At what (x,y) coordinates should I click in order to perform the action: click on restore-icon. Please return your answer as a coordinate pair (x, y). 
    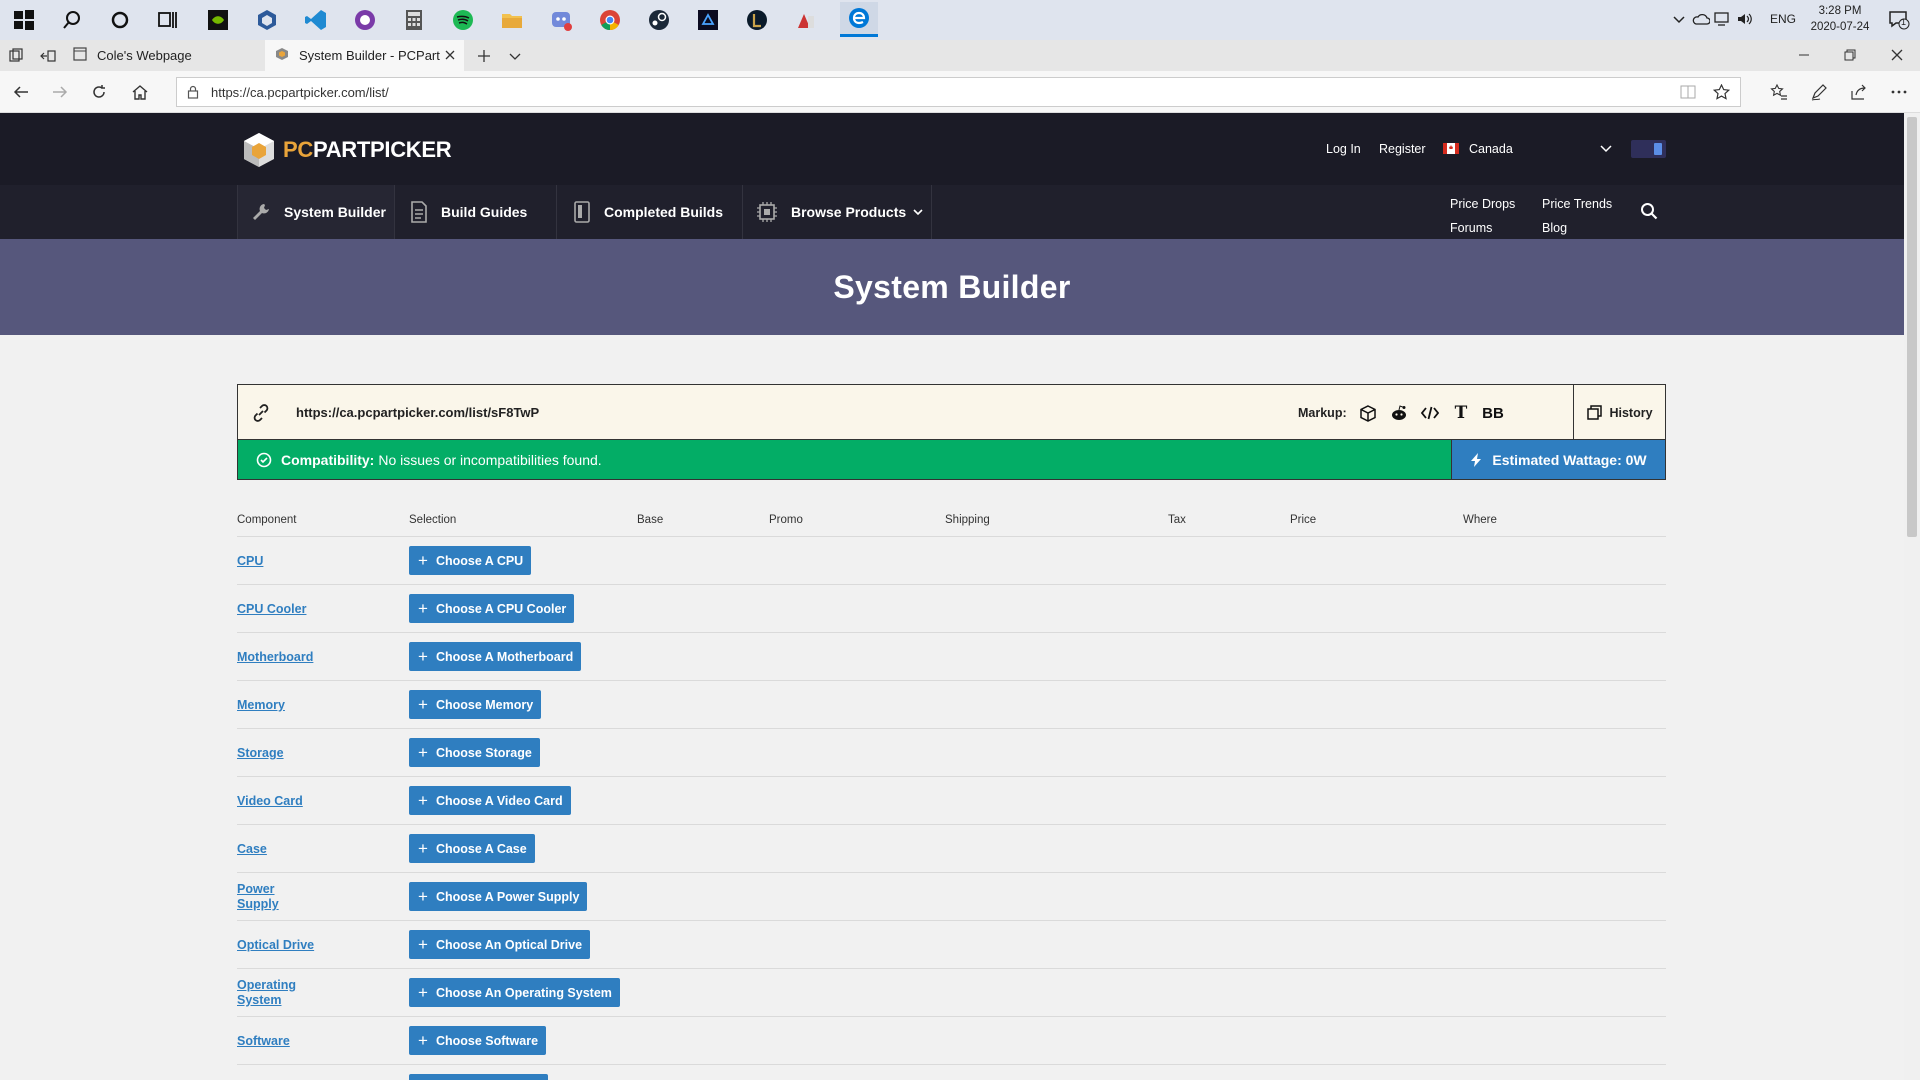
    Looking at the image, I should click on (1850, 56).